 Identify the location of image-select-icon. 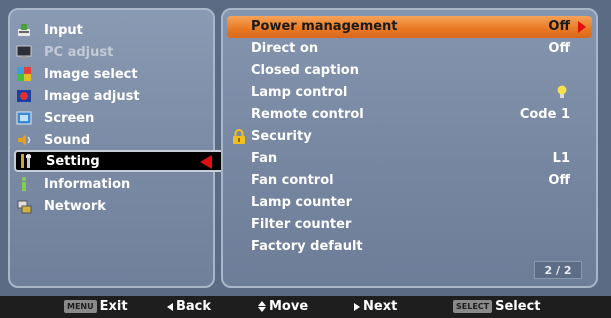
(24, 74).